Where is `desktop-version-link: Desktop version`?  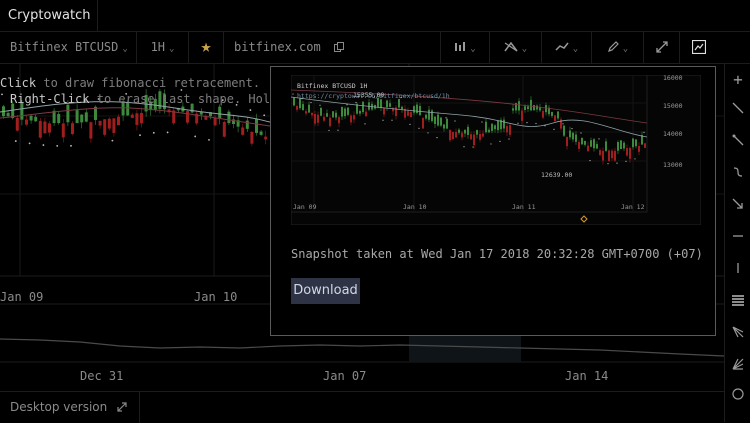
desktop-version-link: Desktop version is located at coordinates (70, 407).